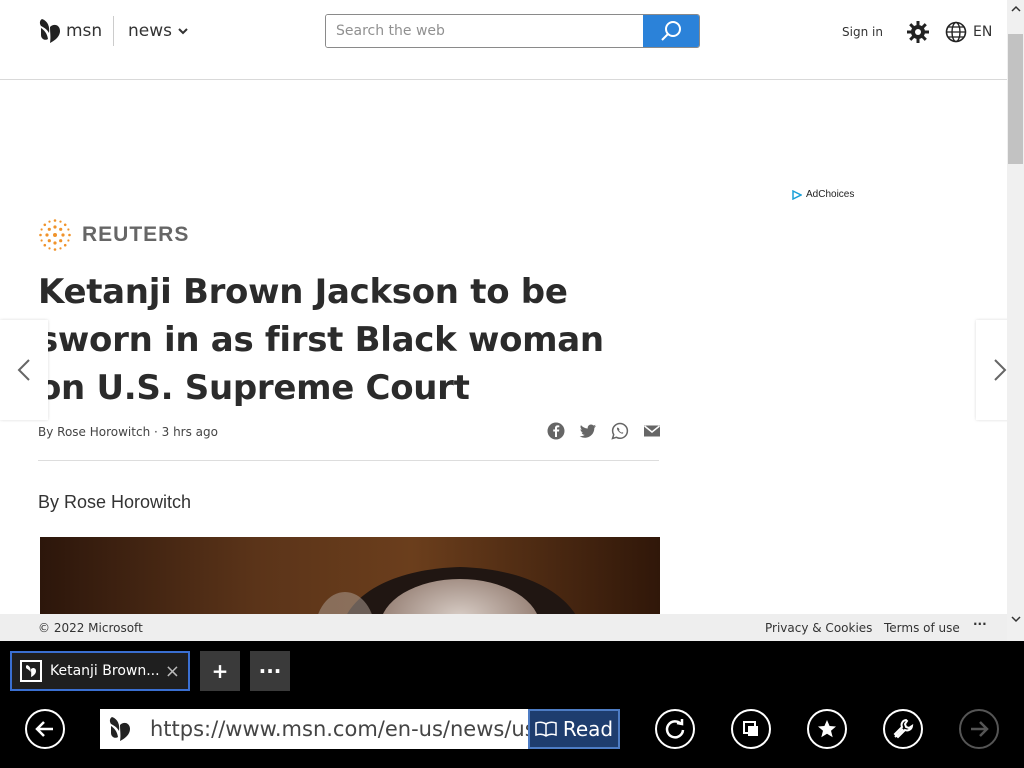 The image size is (1024, 768). I want to click on pin-page-icon, so click(750, 728).